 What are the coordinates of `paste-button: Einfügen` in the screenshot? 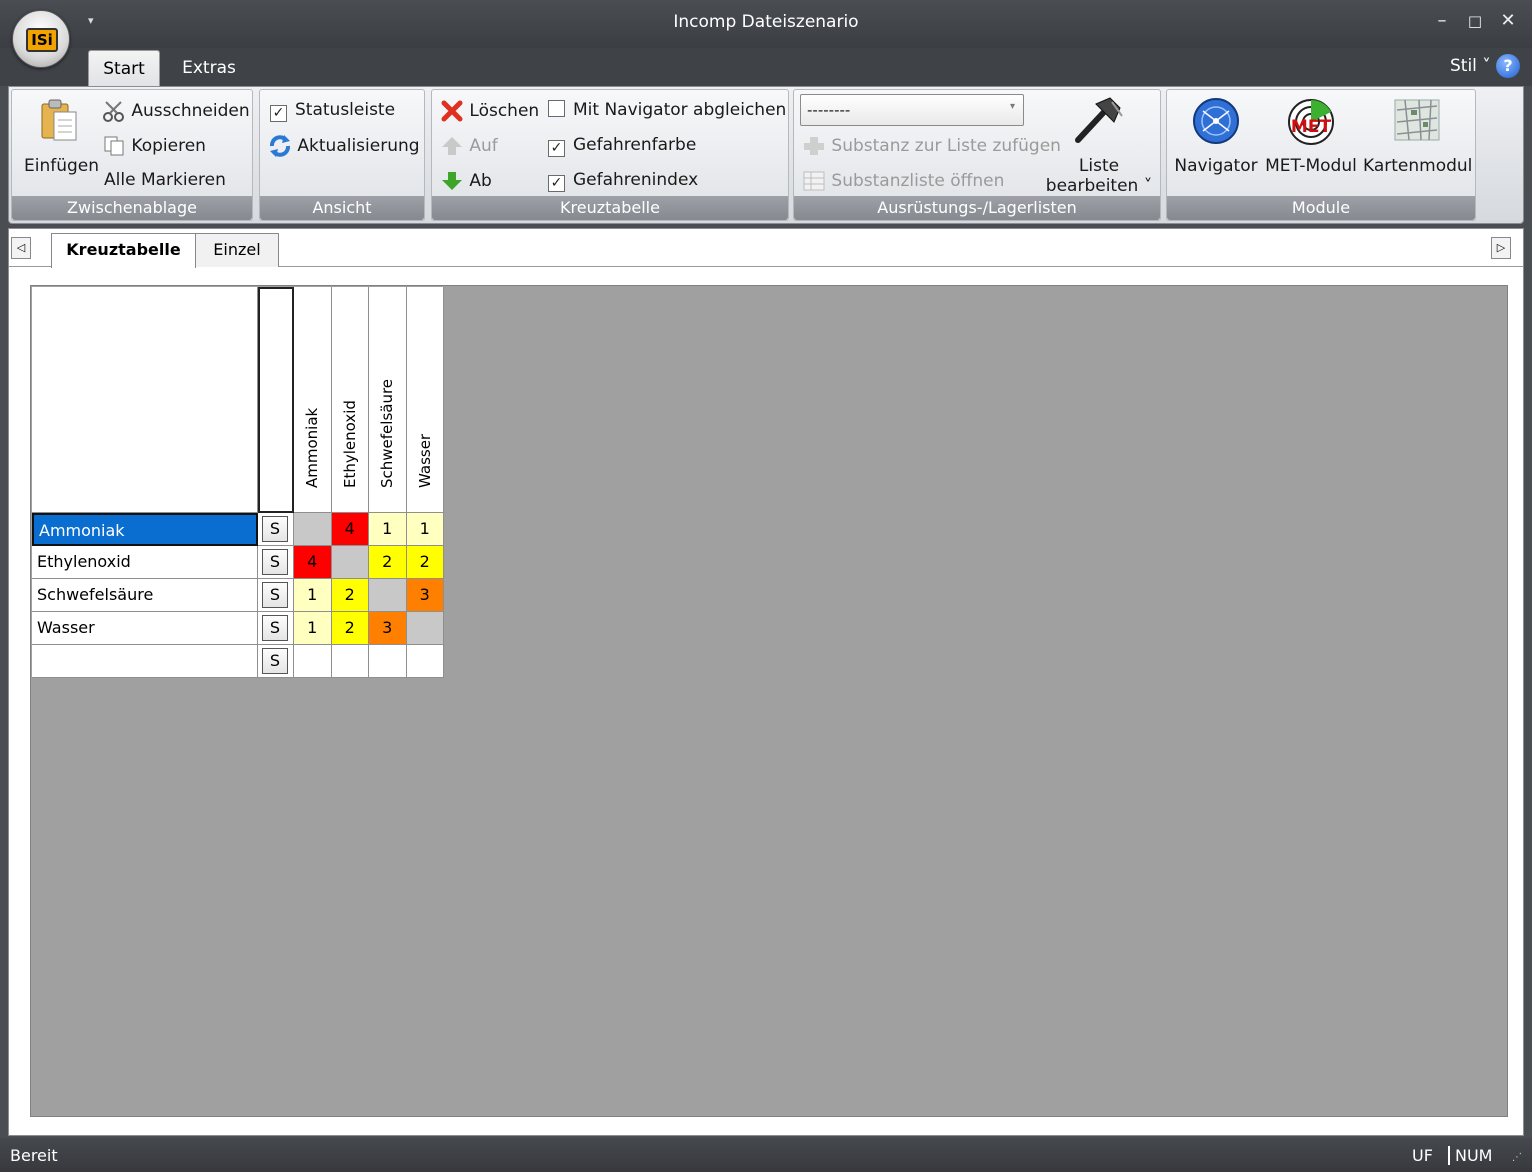 It's located at (61, 143).